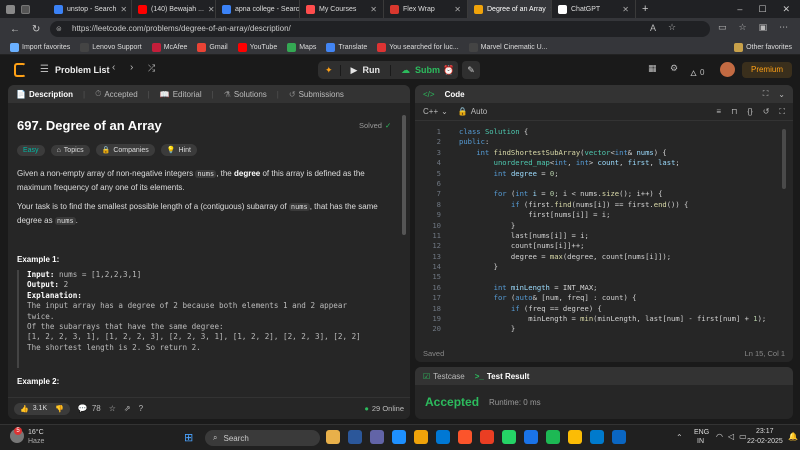  What do you see at coordinates (364, 70) in the screenshot?
I see `run-button: ▶ Run` at bounding box center [364, 70].